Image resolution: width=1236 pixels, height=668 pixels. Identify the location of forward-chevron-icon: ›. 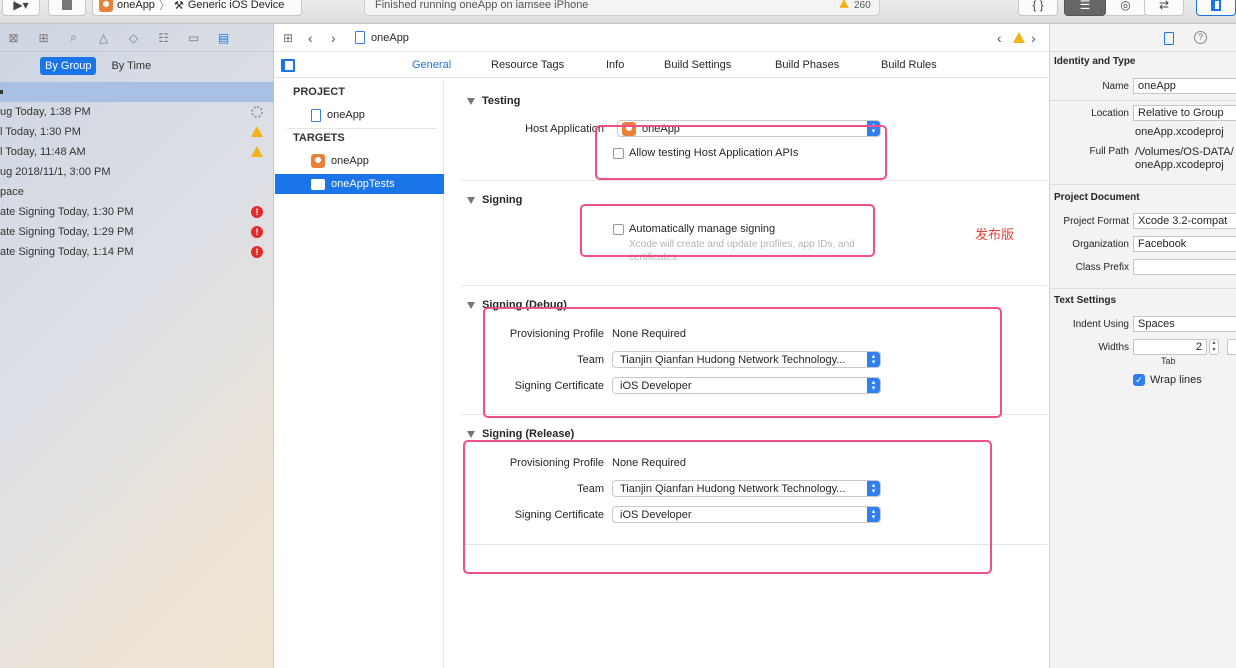
(333, 38).